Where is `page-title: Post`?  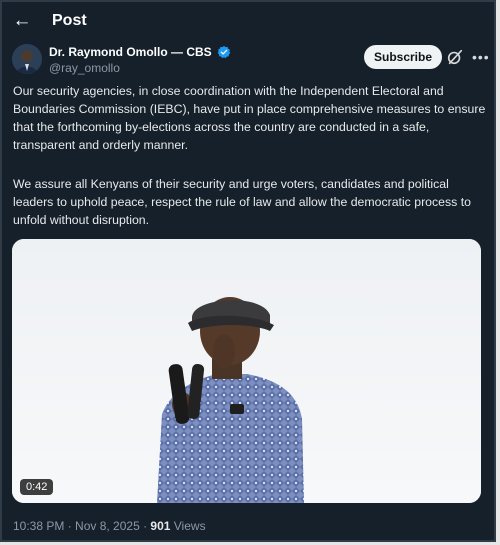
page-title: Post is located at coordinates (69, 20).